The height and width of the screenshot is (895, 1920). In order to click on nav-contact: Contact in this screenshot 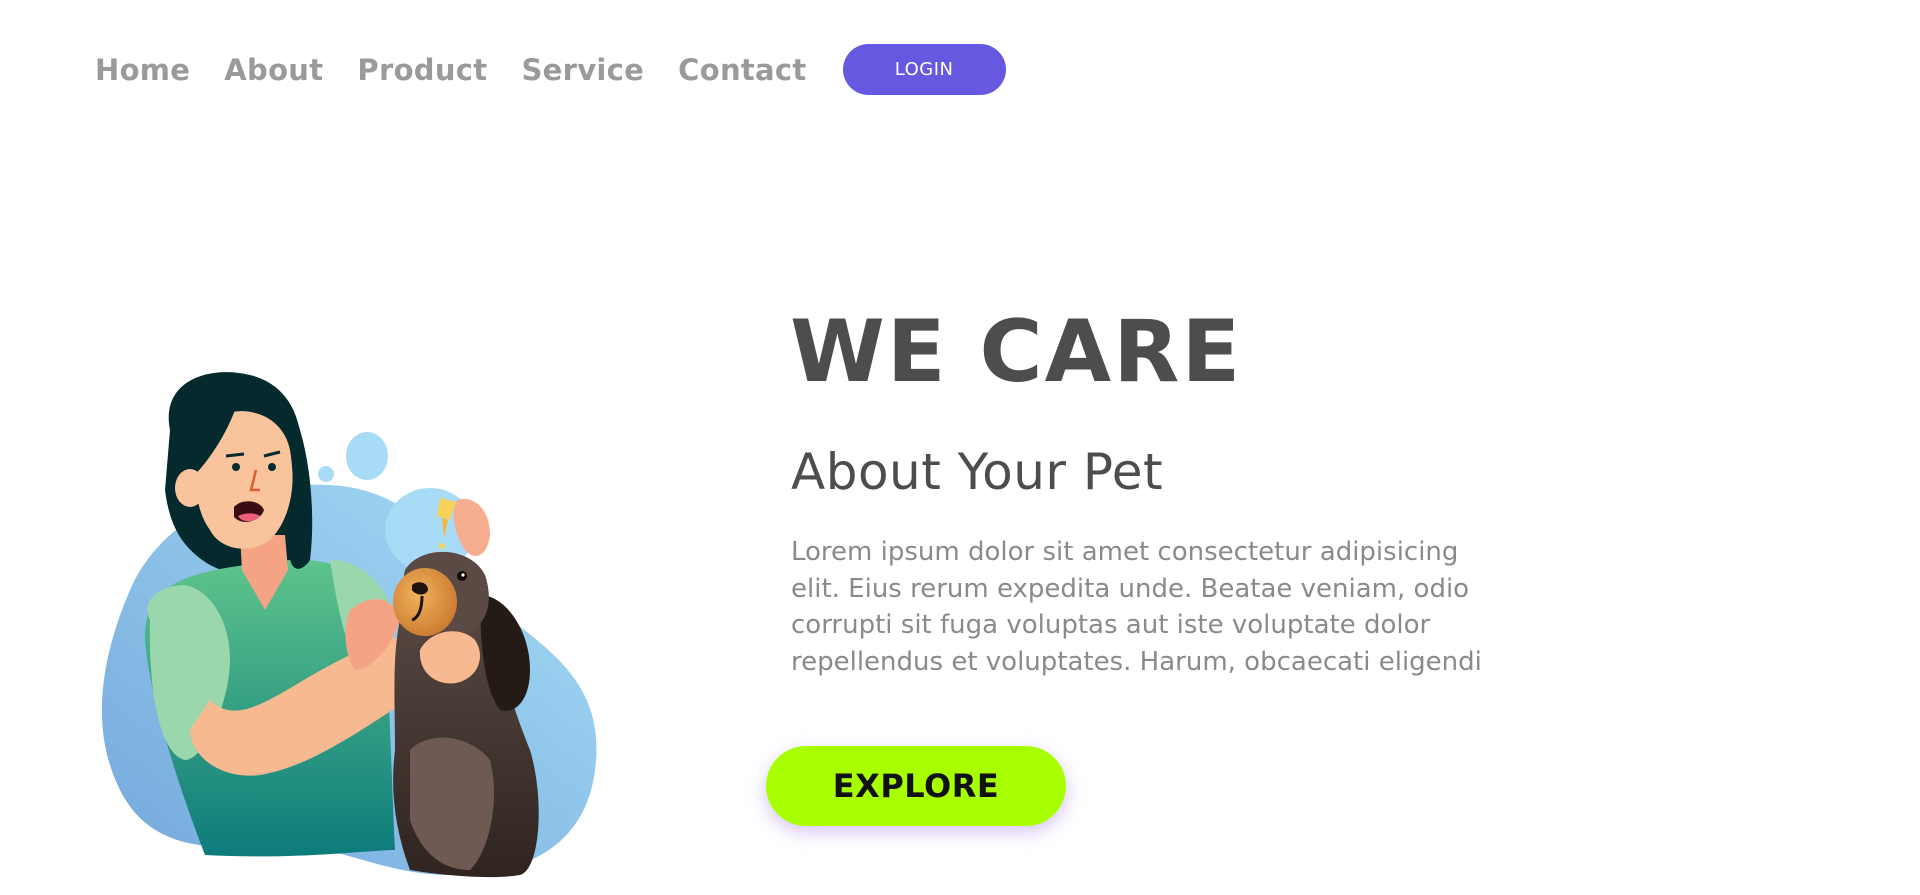, I will do `click(742, 70)`.